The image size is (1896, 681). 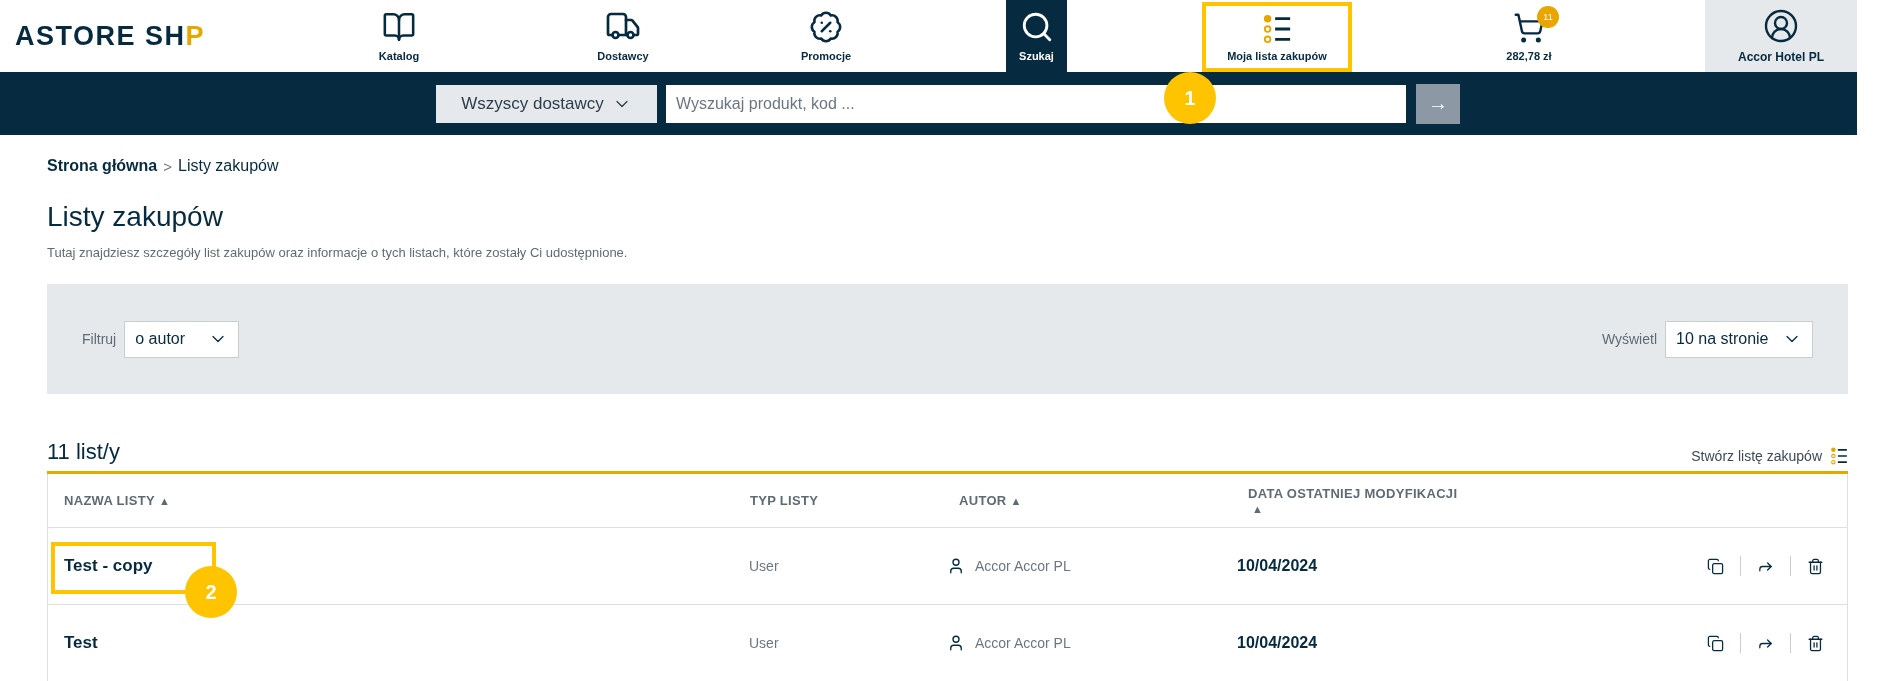 I want to click on nav-item: Katalog, so click(x=399, y=36).